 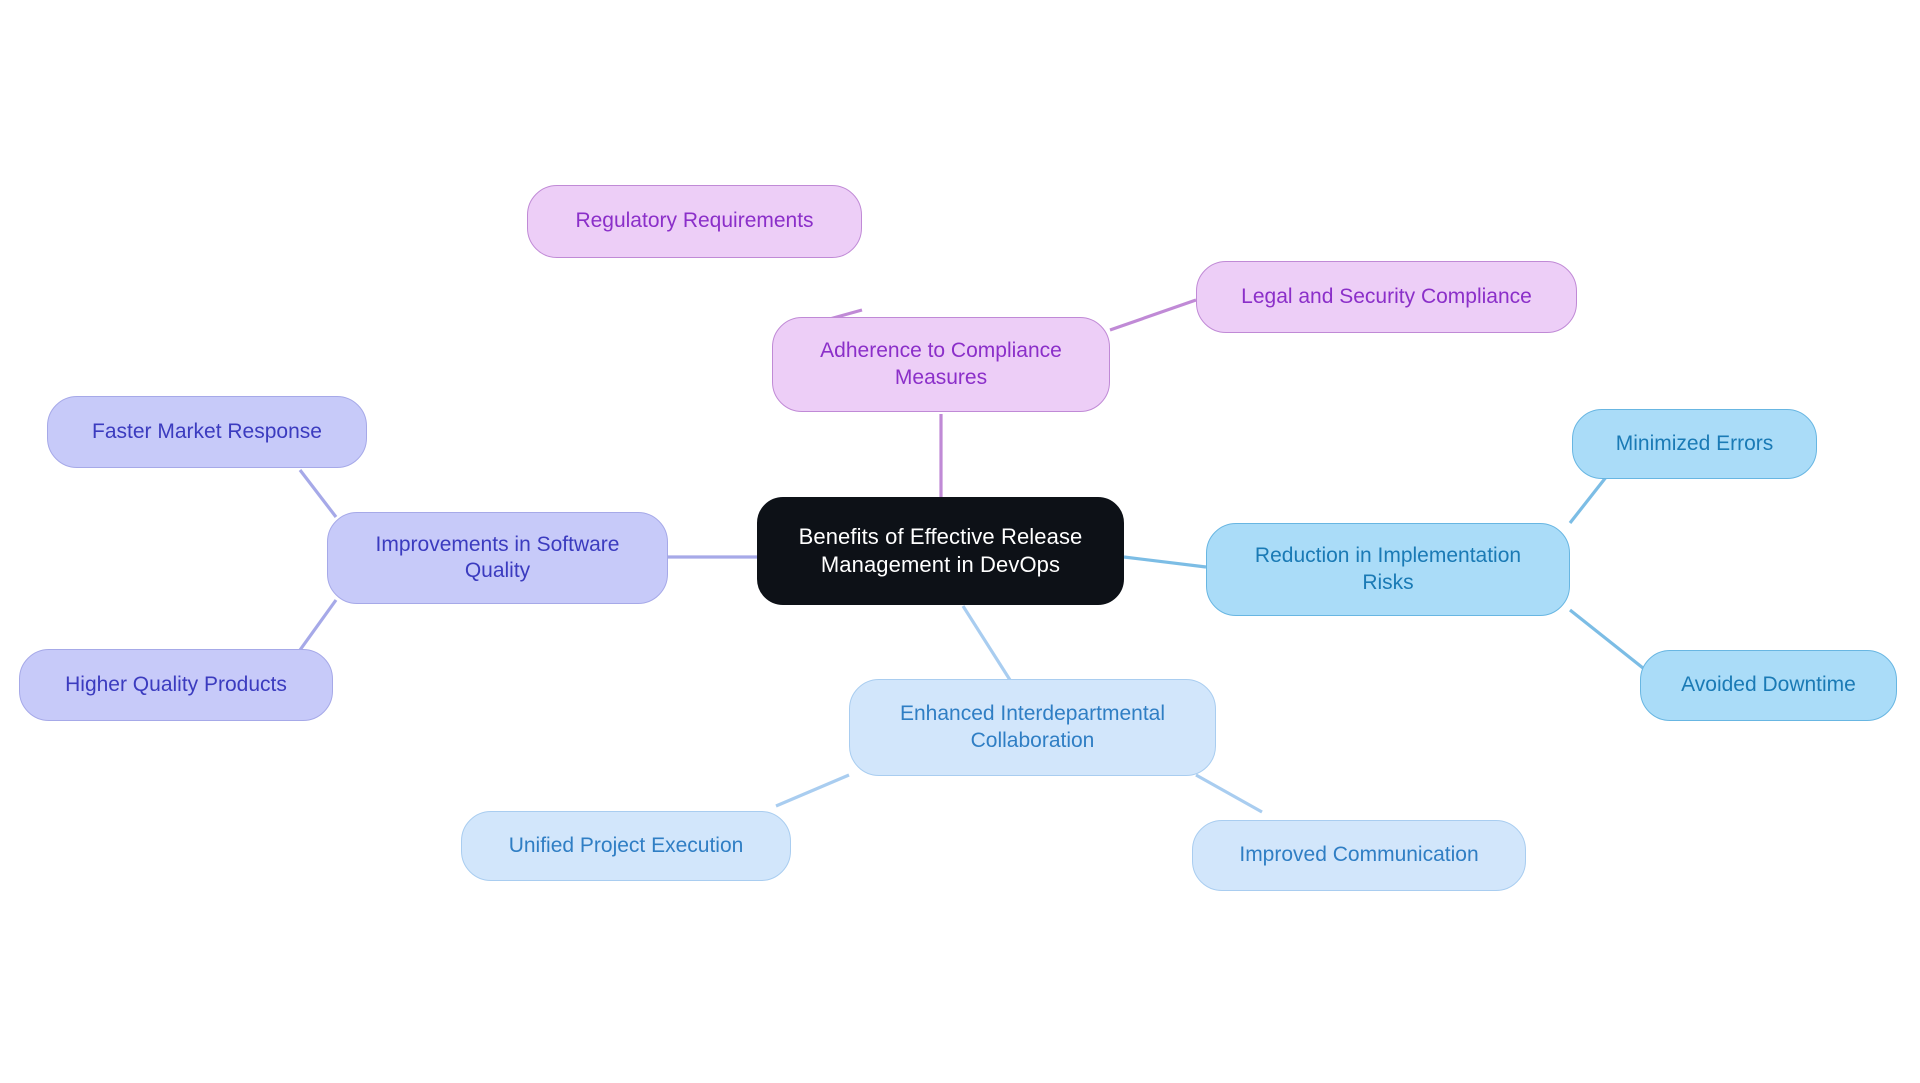 I want to click on node-minimized-errors: Minimized Errors, so click(x=1694, y=444).